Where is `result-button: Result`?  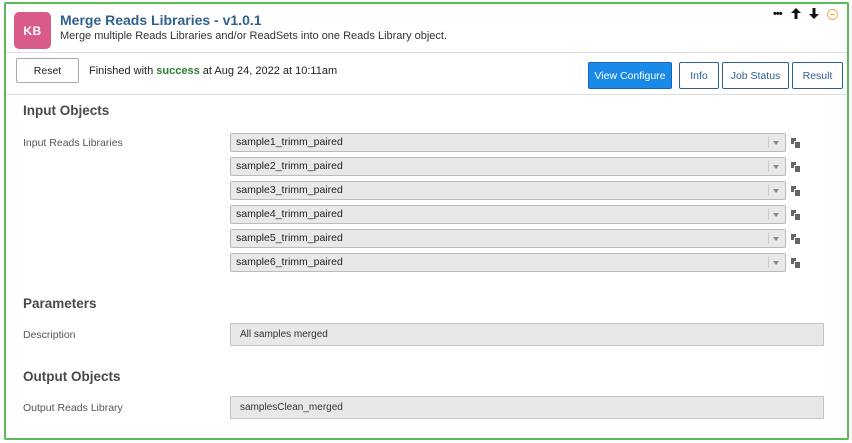
result-button: Result is located at coordinates (817, 75).